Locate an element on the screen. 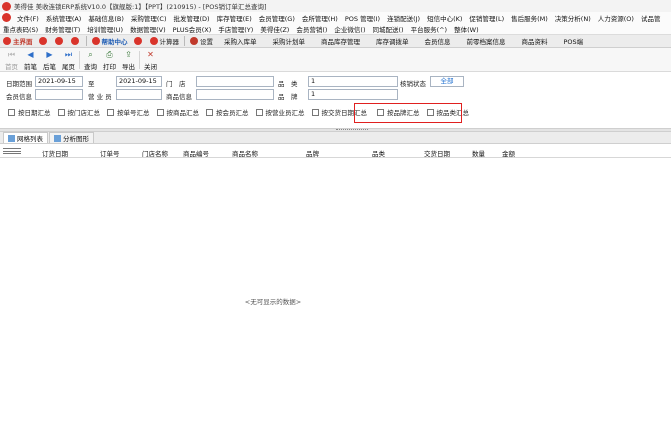 The image size is (671, 427). column-header: 订单号 is located at coordinates (110, 153).